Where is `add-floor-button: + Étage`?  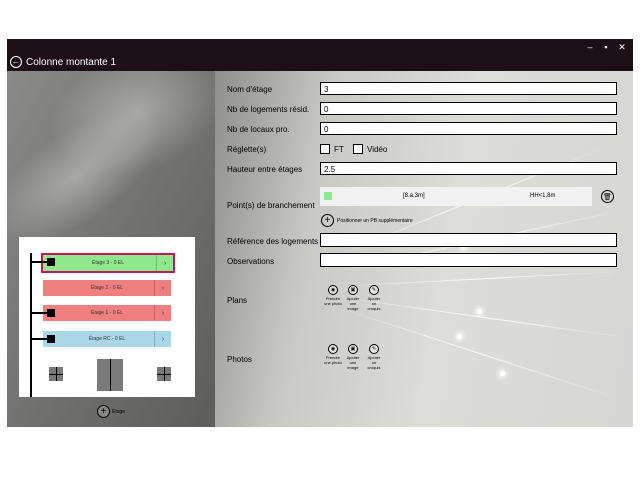 add-floor-button: + Étage is located at coordinates (111, 411).